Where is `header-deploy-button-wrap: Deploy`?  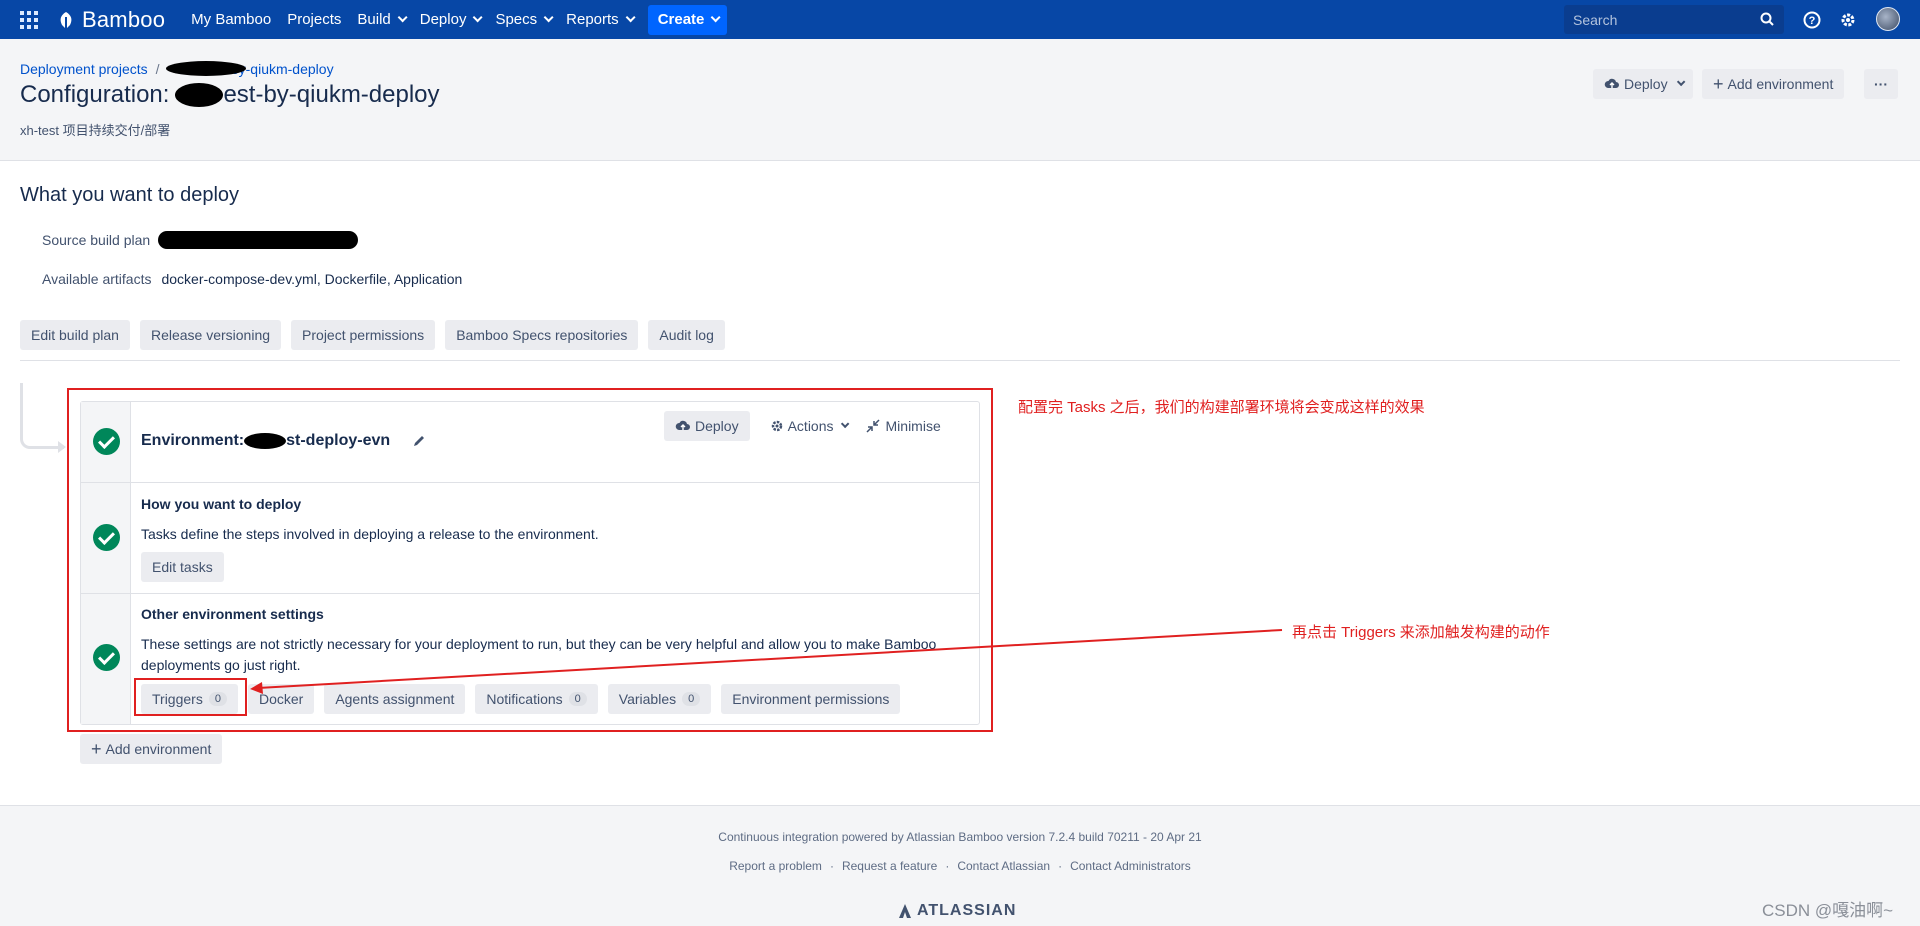
header-deploy-button-wrap: Deploy is located at coordinates (1643, 84).